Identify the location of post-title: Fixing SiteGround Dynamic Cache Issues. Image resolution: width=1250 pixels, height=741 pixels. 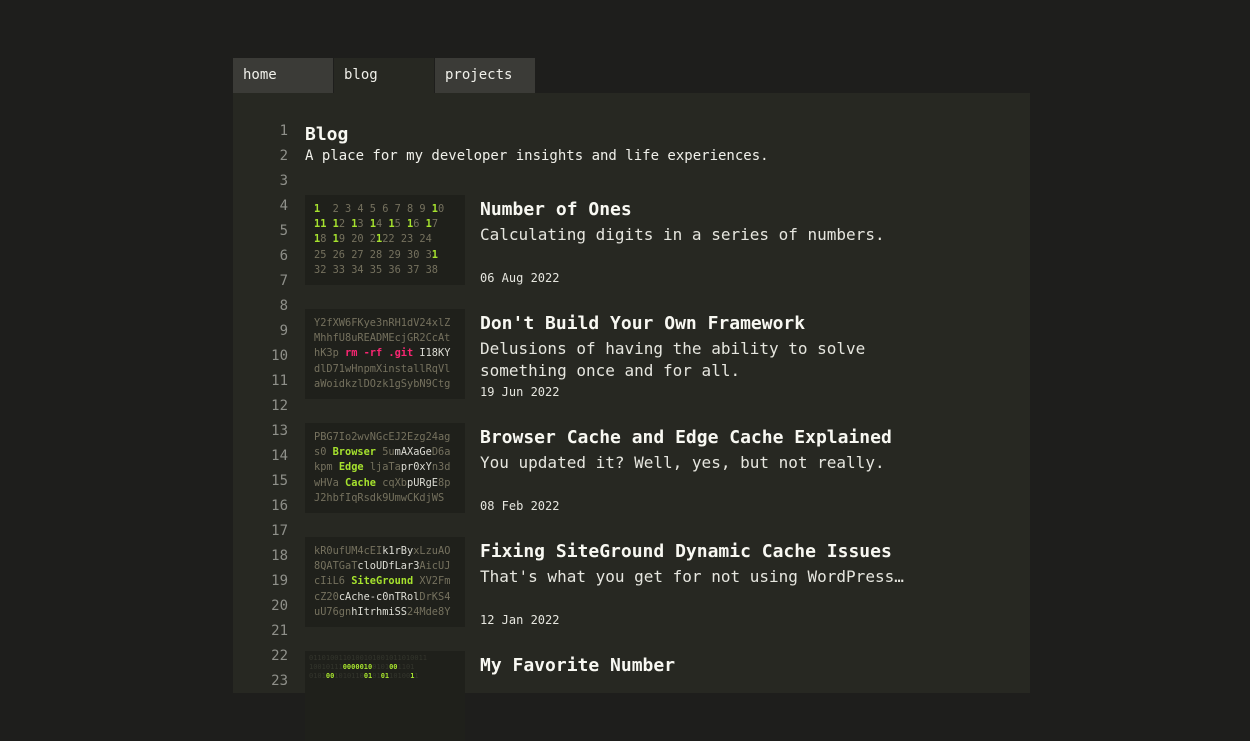
(686, 551).